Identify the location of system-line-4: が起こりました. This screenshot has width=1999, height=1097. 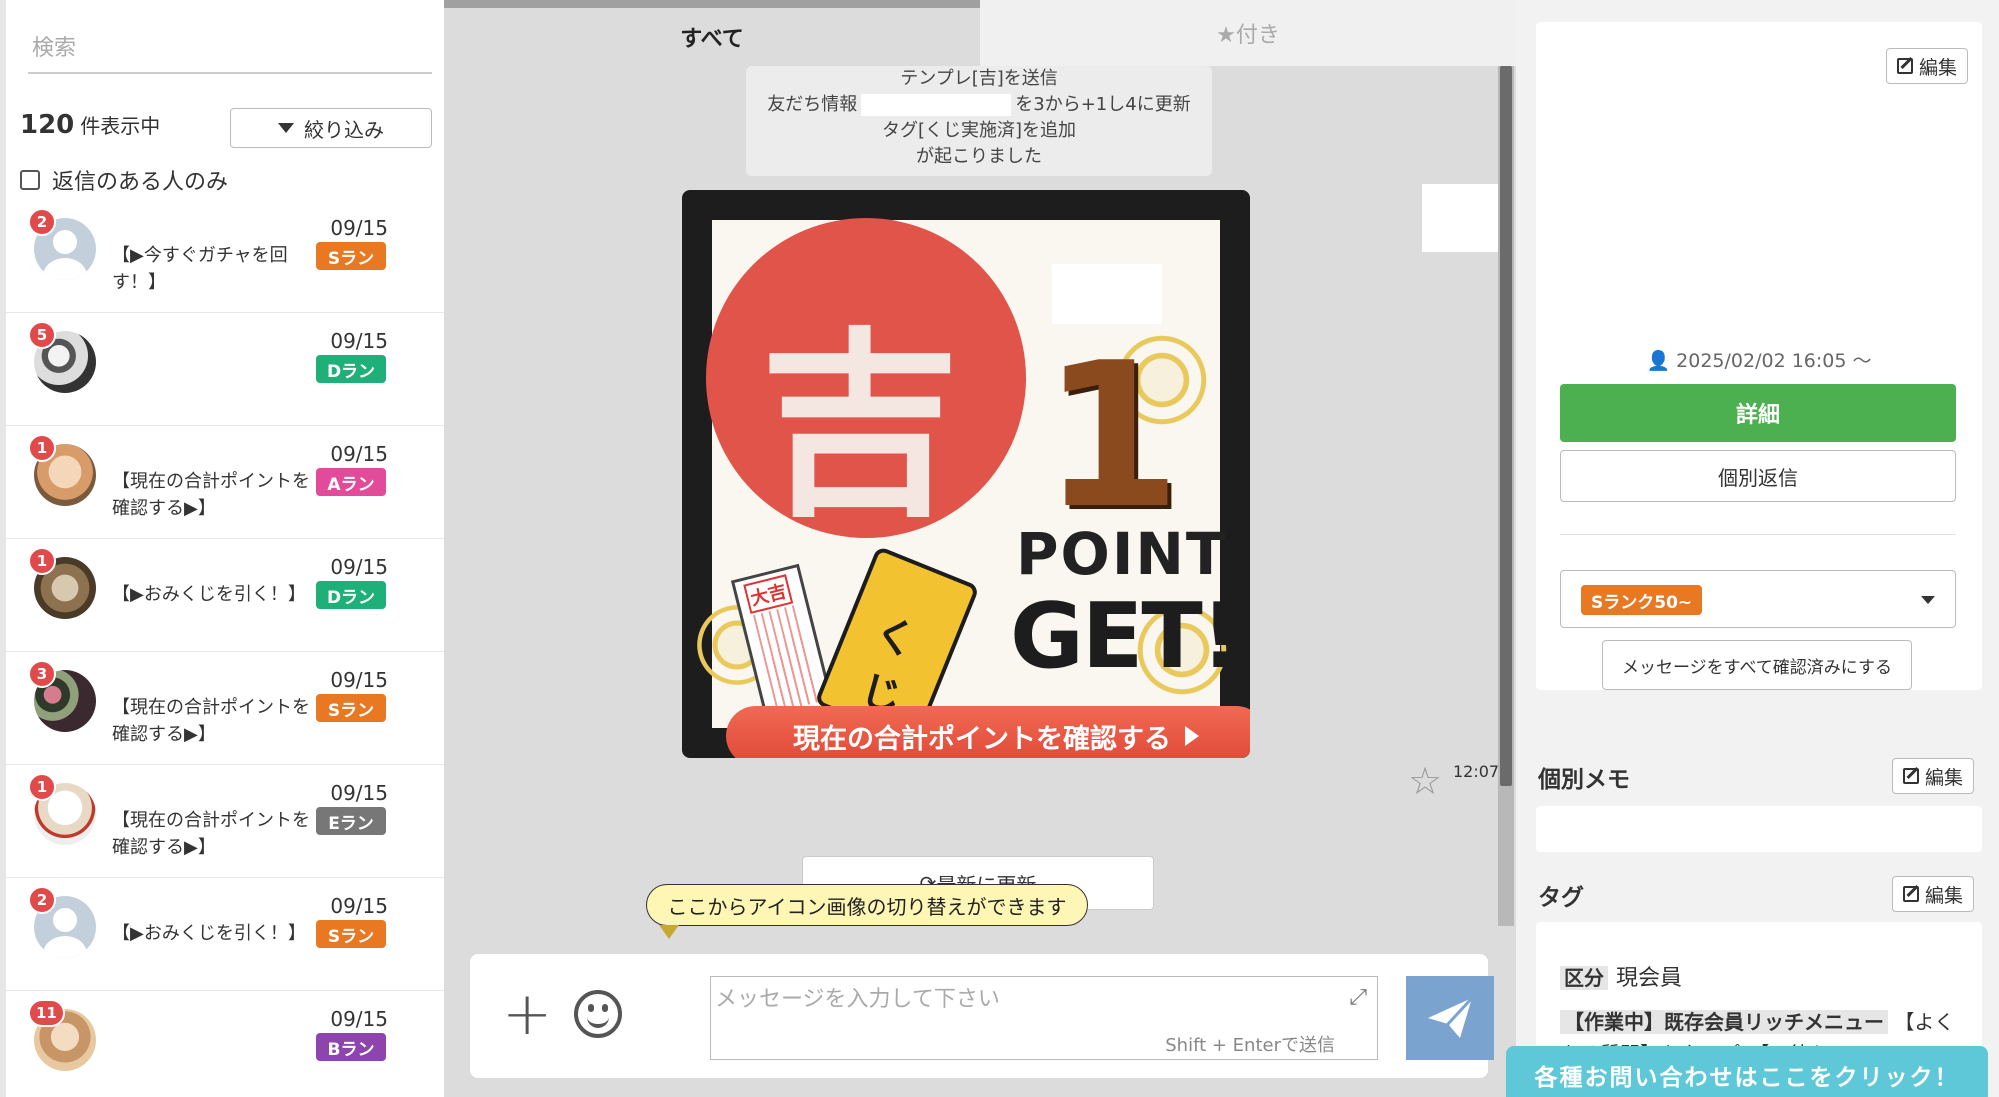
(979, 156).